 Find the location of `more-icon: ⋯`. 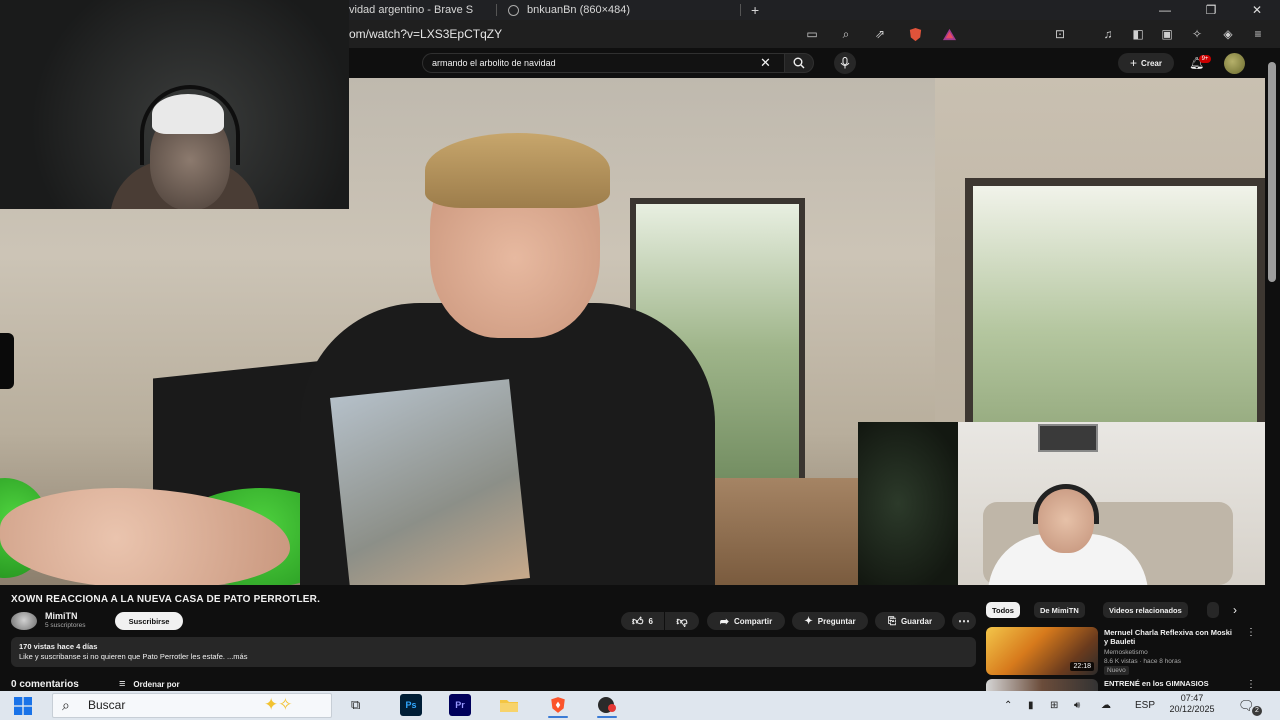

more-icon: ⋯ is located at coordinates (964, 621).